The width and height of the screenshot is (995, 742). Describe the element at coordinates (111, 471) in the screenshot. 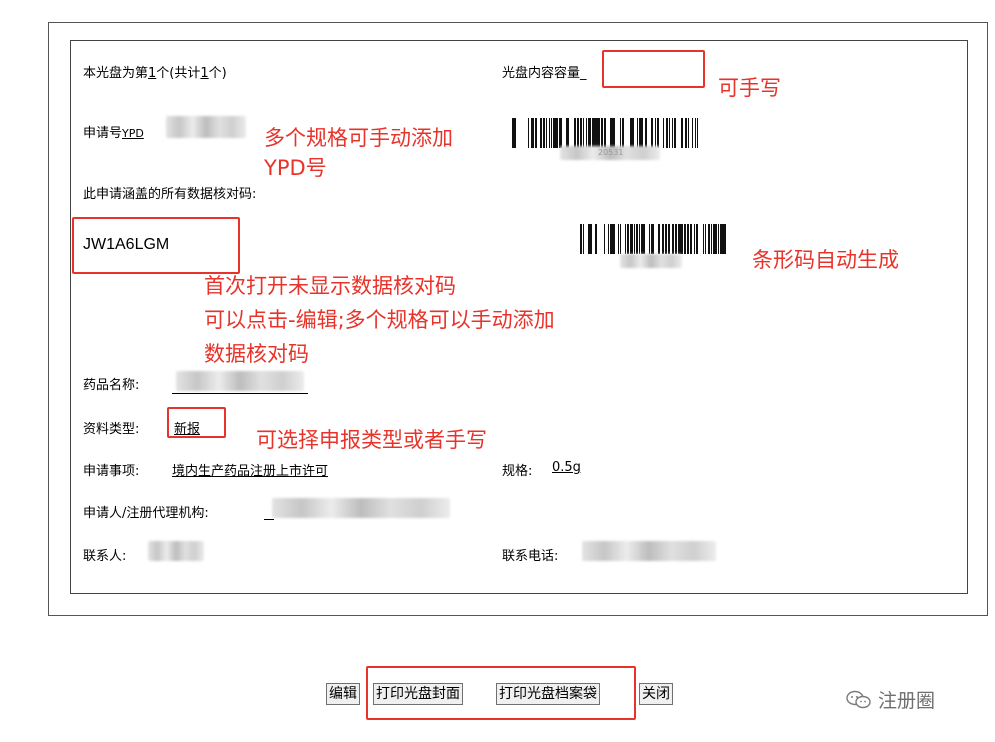

I see `application-item-label: 申请事项:` at that location.